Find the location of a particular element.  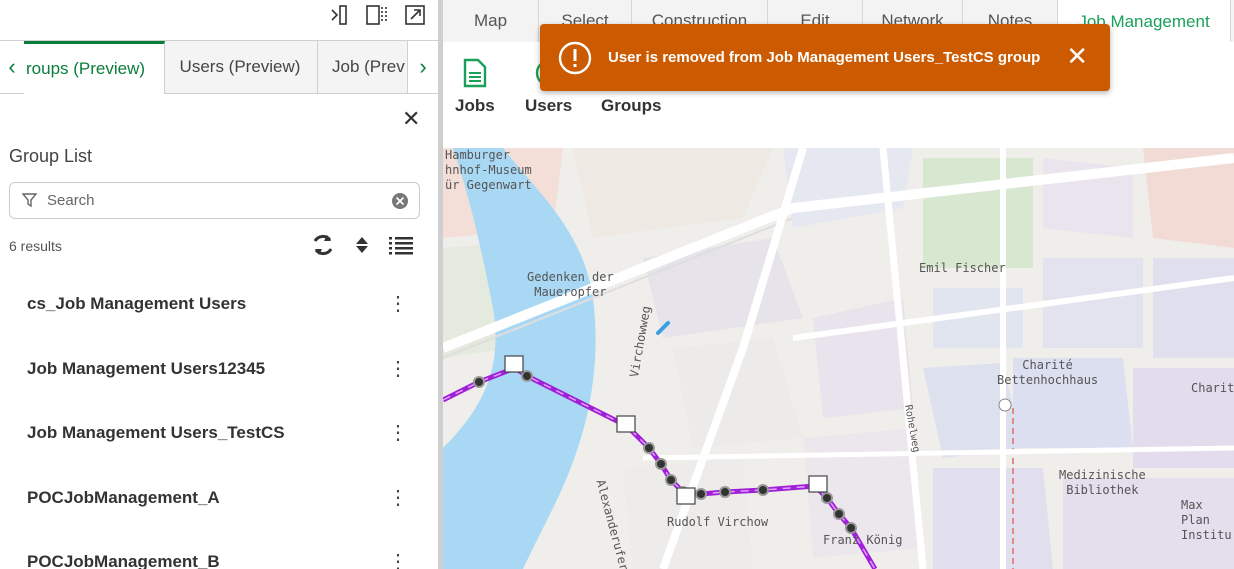

map-label: Gedenken der Maueropfer is located at coordinates (570, 284).